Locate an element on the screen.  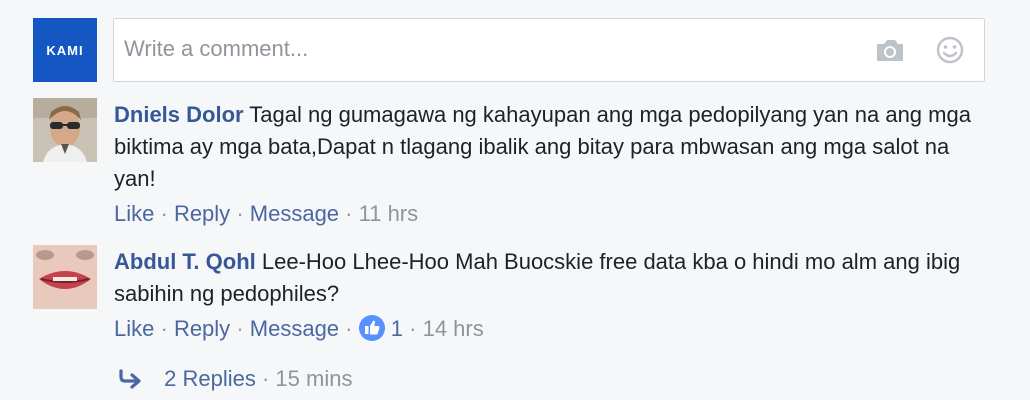
comment-actions: Like · Reply · Message · 1 · 14 hrs is located at coordinates (554, 329).